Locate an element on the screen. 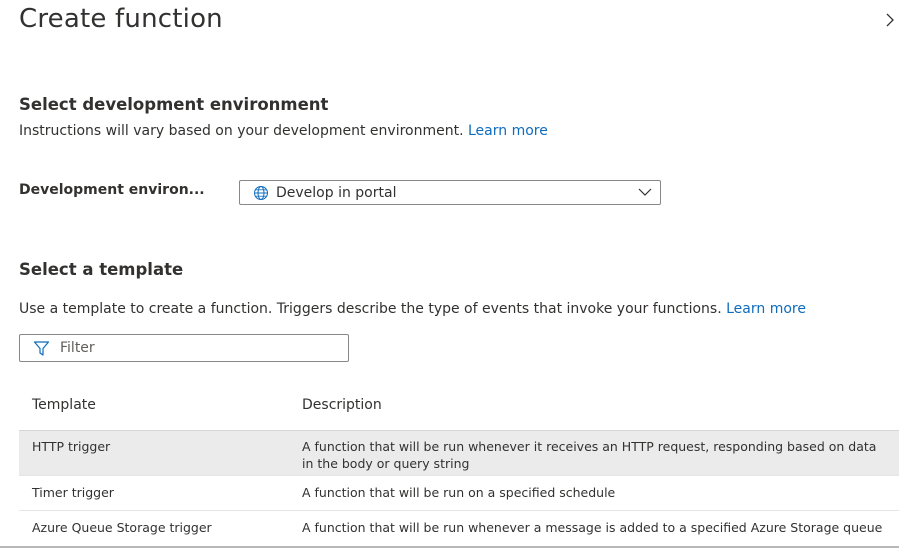  dev-env-learn-more-link: Learn more is located at coordinates (508, 131).